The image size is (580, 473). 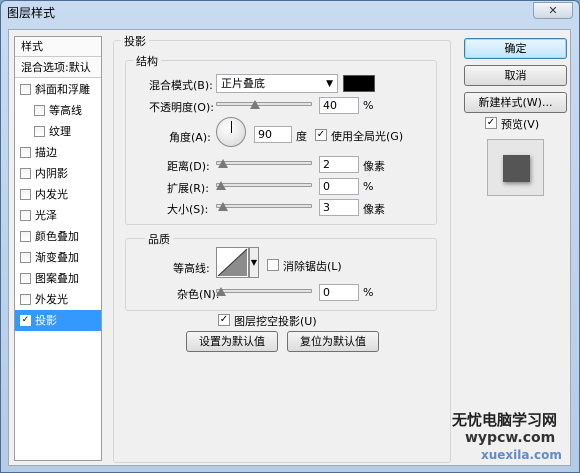 What do you see at coordinates (62, 89) in the screenshot?
I see `style-item-label: 斜面和浮雕` at bounding box center [62, 89].